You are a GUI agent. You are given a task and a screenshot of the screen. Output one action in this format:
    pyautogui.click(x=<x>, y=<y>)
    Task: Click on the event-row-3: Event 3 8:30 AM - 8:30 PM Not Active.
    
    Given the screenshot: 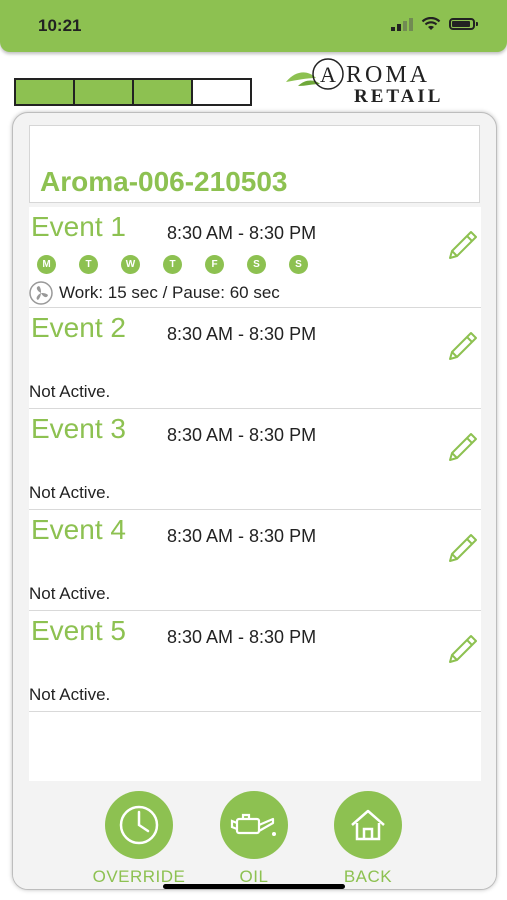 What is the action you would take?
    pyautogui.click(x=255, y=459)
    